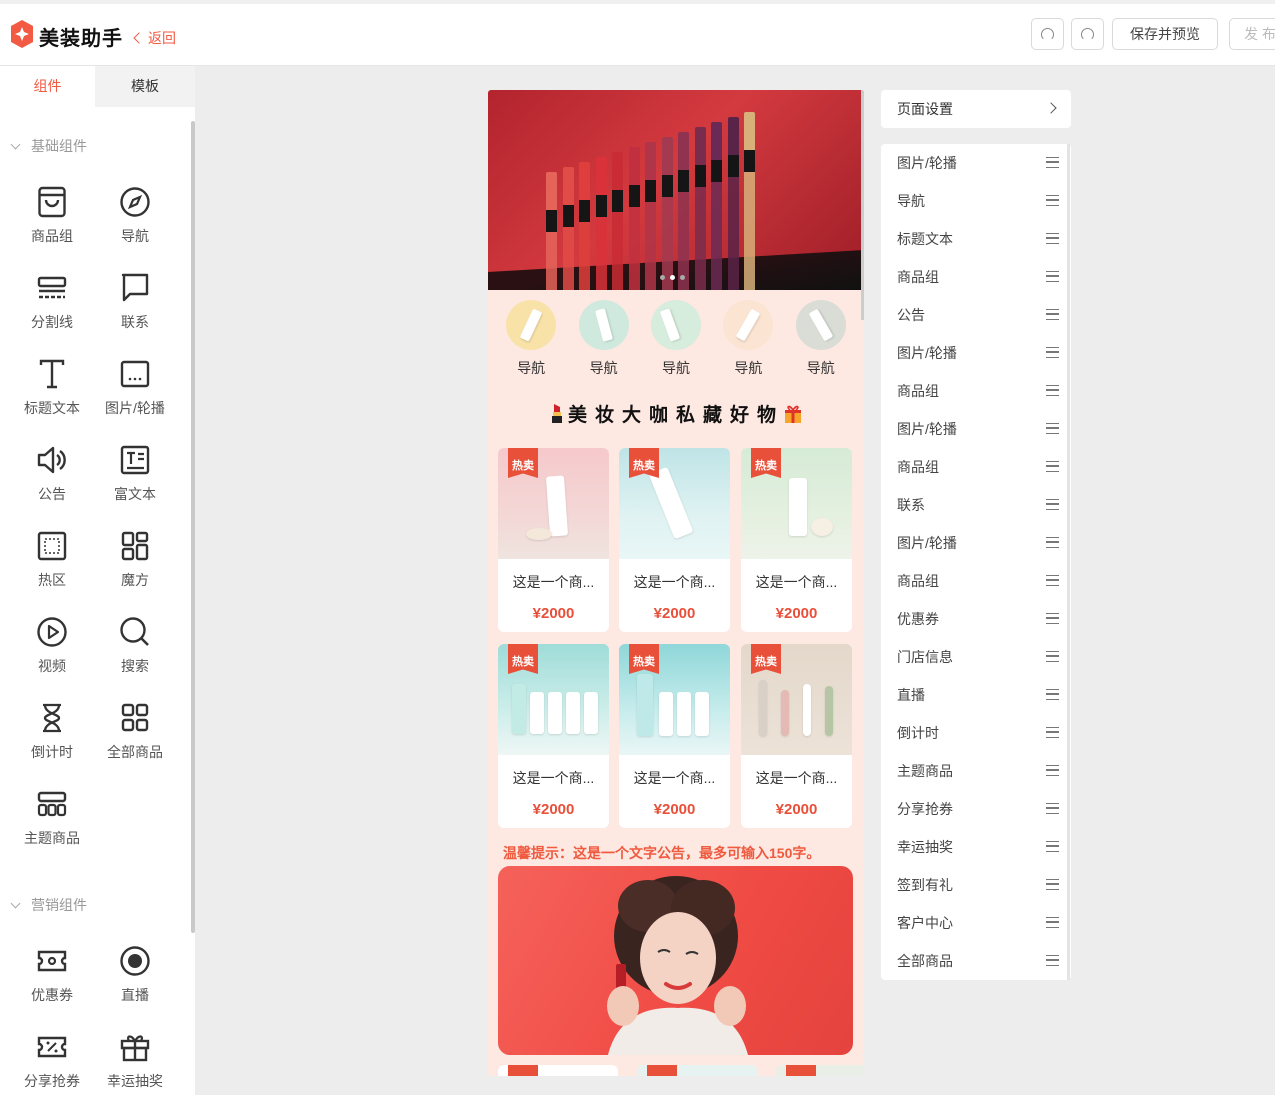  I want to click on layer-item: 倒计时, so click(976, 733).